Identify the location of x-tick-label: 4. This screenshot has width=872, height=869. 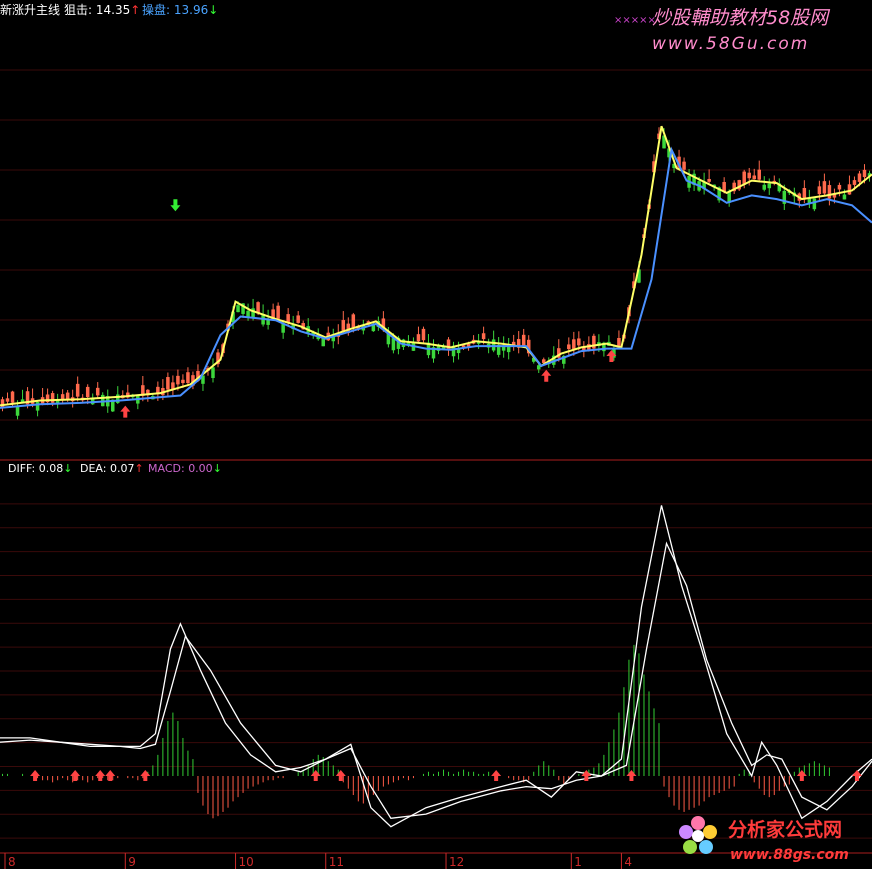
(628, 862).